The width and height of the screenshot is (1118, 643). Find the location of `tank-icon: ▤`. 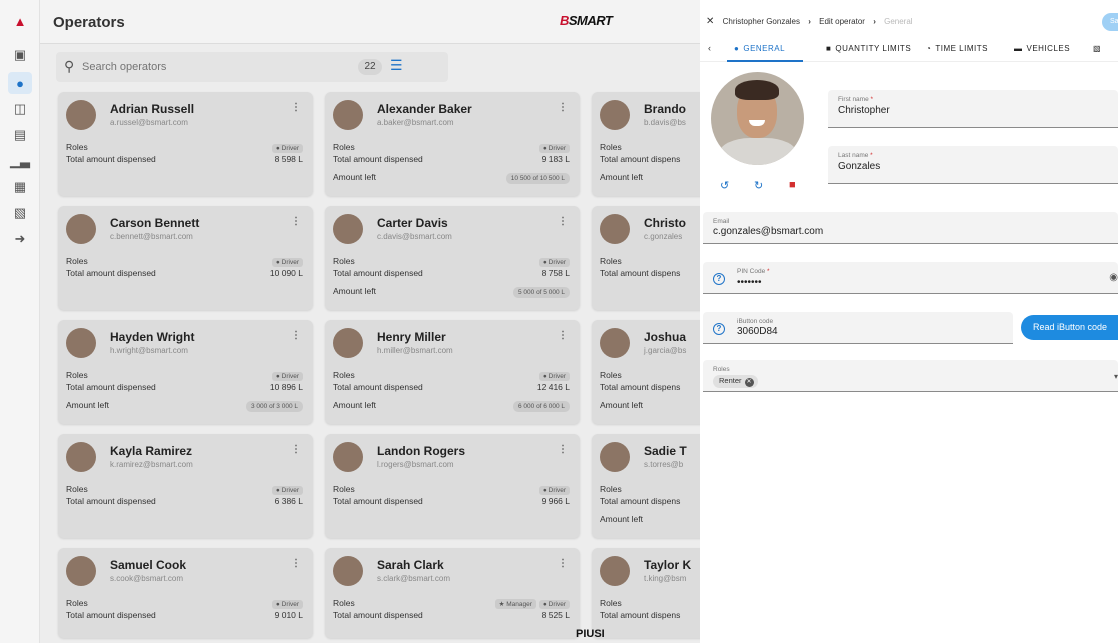

tank-icon: ▤ is located at coordinates (20, 135).